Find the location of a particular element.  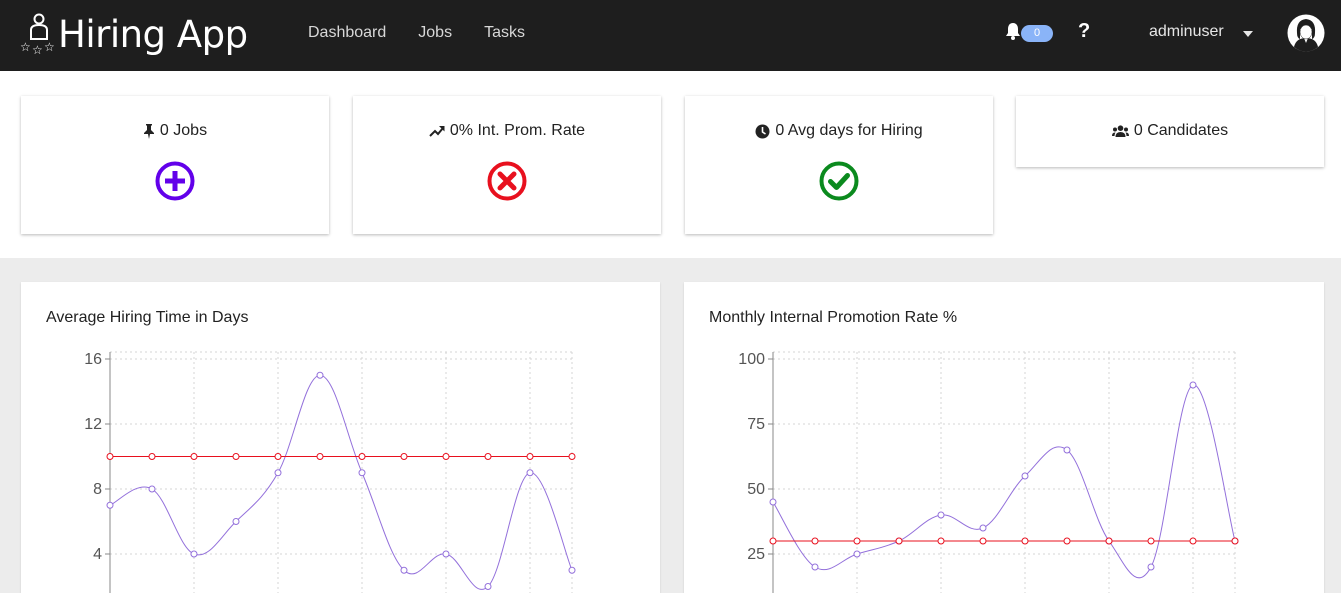

kpi-card-promotion-rate: 0% Int. Prom. Rate is located at coordinates (507, 165).